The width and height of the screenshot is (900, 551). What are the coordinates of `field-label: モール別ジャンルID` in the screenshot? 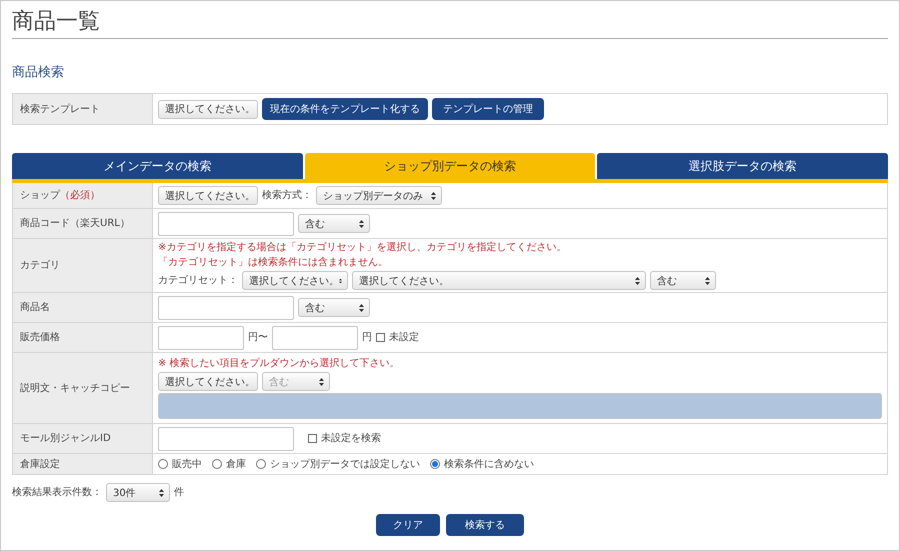 It's located at (65, 438).